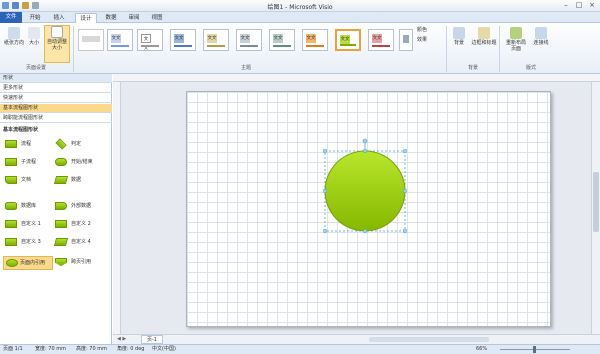 Image resolution: width=600 pixels, height=354 pixels. I want to click on horizontal-scrollbar, so click(429, 339).